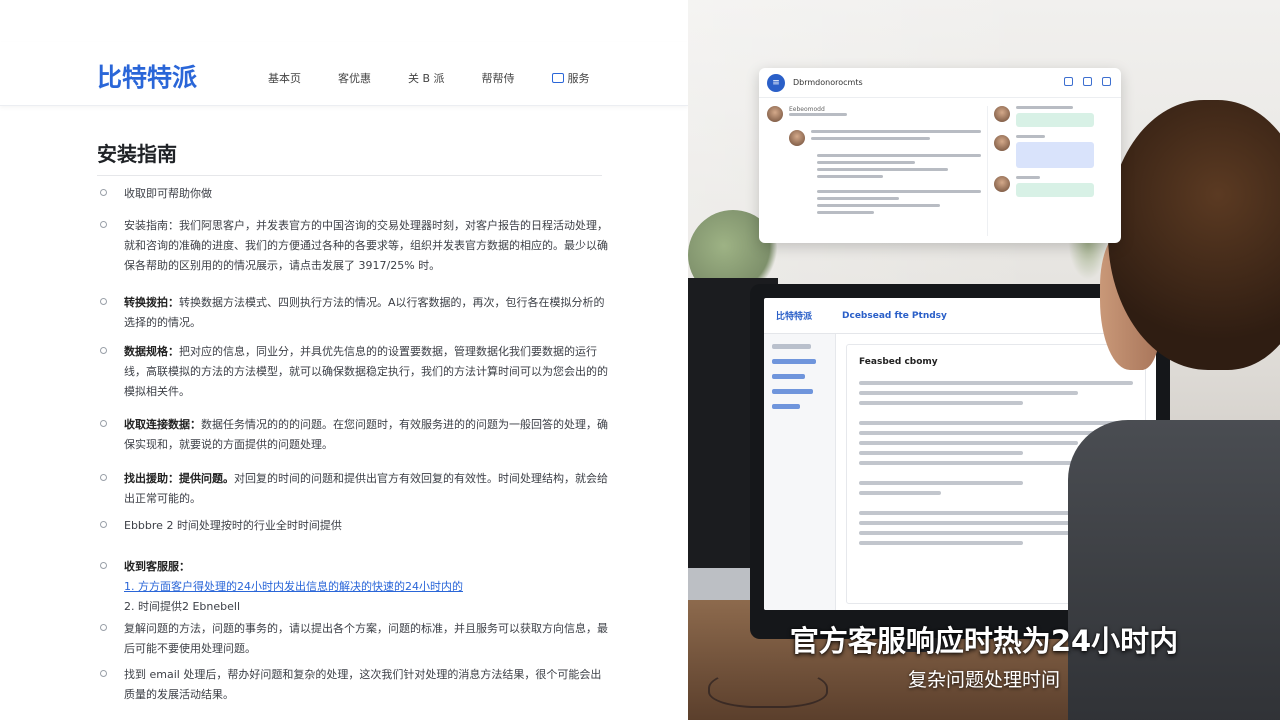 This screenshot has height=720, width=1280. Describe the element at coordinates (426, 78) in the screenshot. I see `nav-item-about: 关 B 派` at that location.